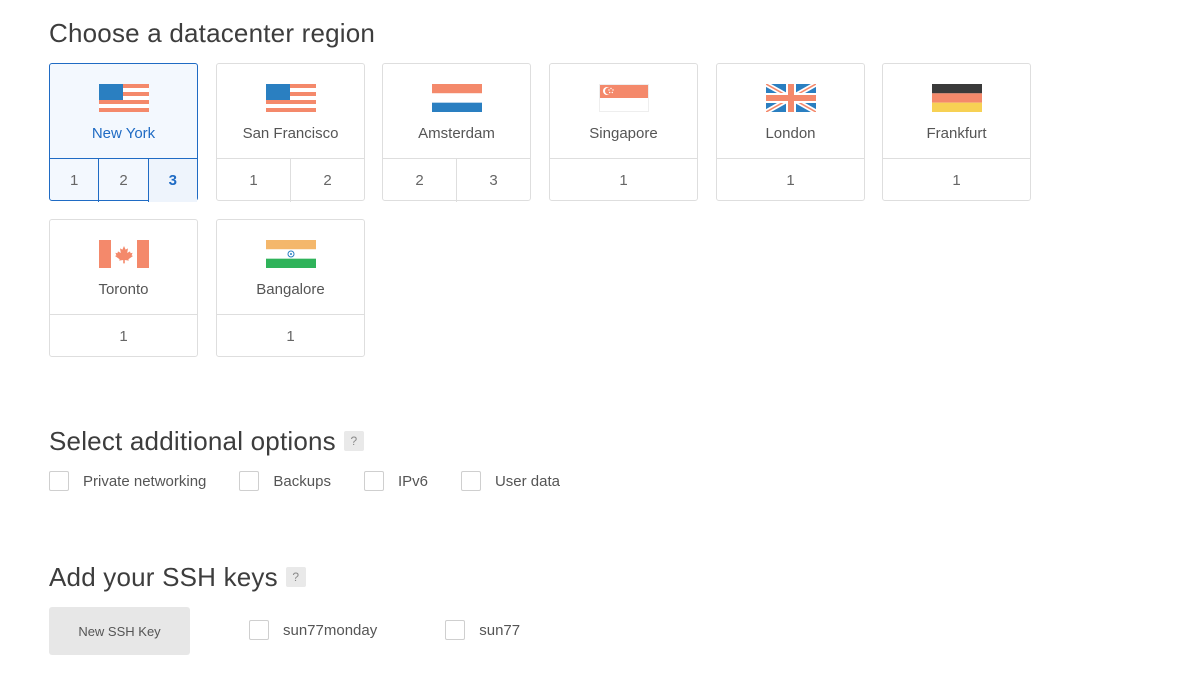 The height and width of the screenshot is (681, 1177). I want to click on singapore-flag-icon, so click(624, 98).